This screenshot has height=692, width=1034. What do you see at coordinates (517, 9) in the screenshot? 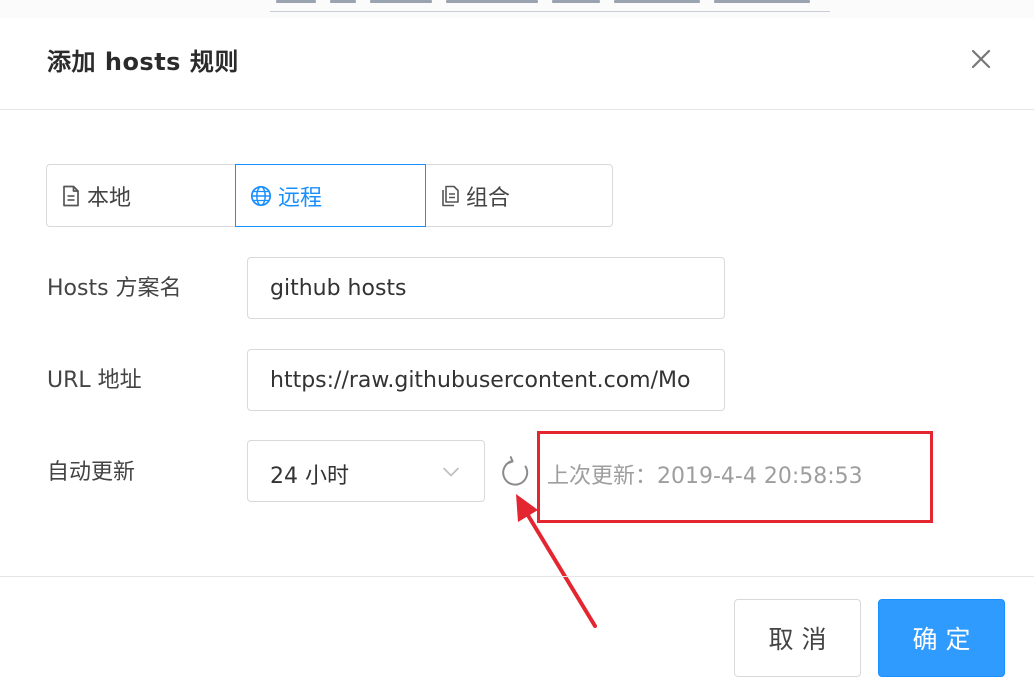
I see `background-editor-strip` at bounding box center [517, 9].